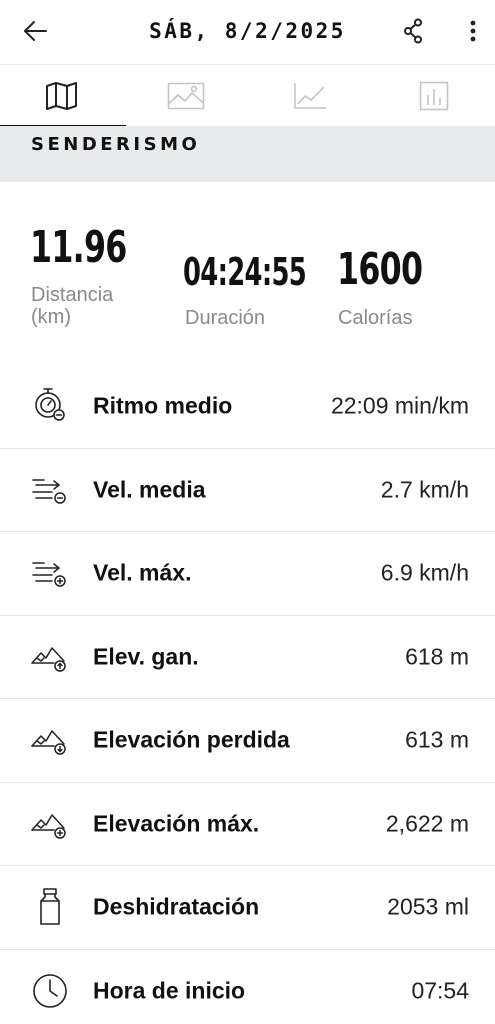 The width and height of the screenshot is (495, 1024). I want to click on tab-map, so click(62, 96).